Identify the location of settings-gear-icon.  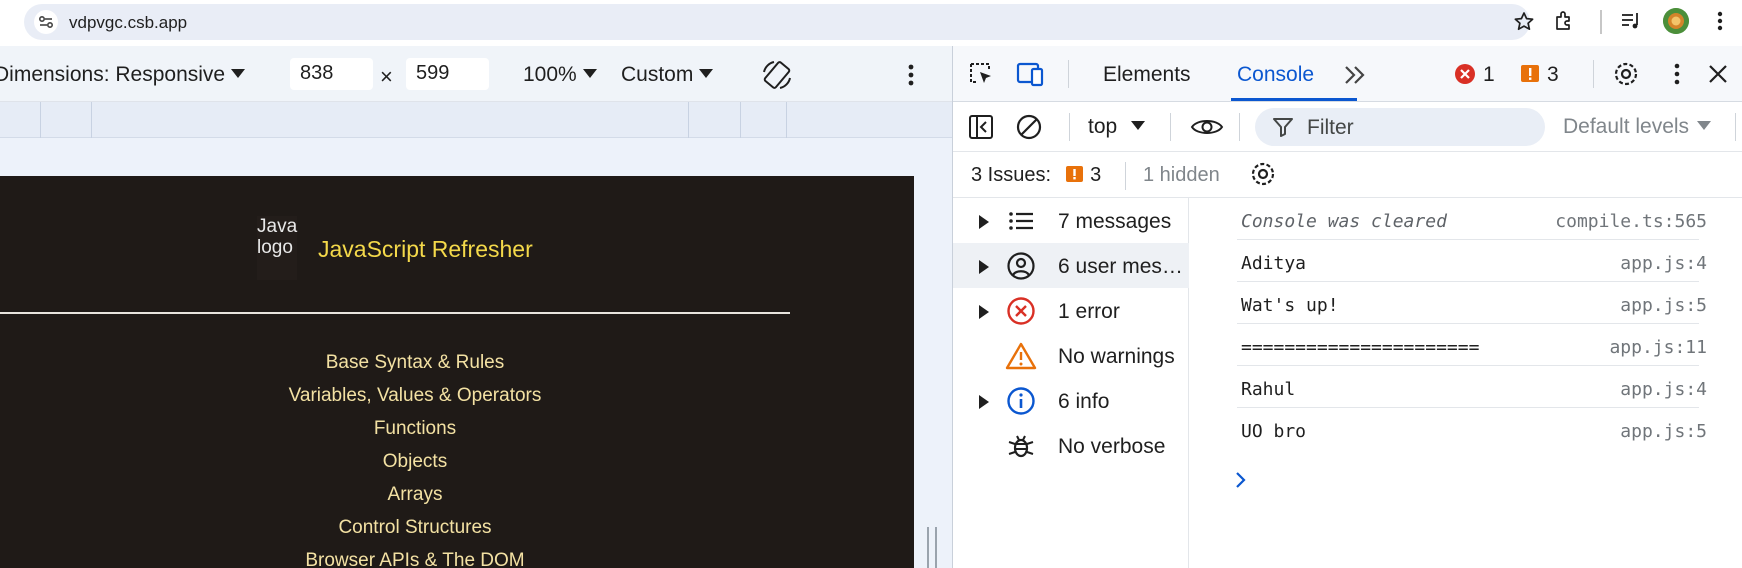
(1626, 74).